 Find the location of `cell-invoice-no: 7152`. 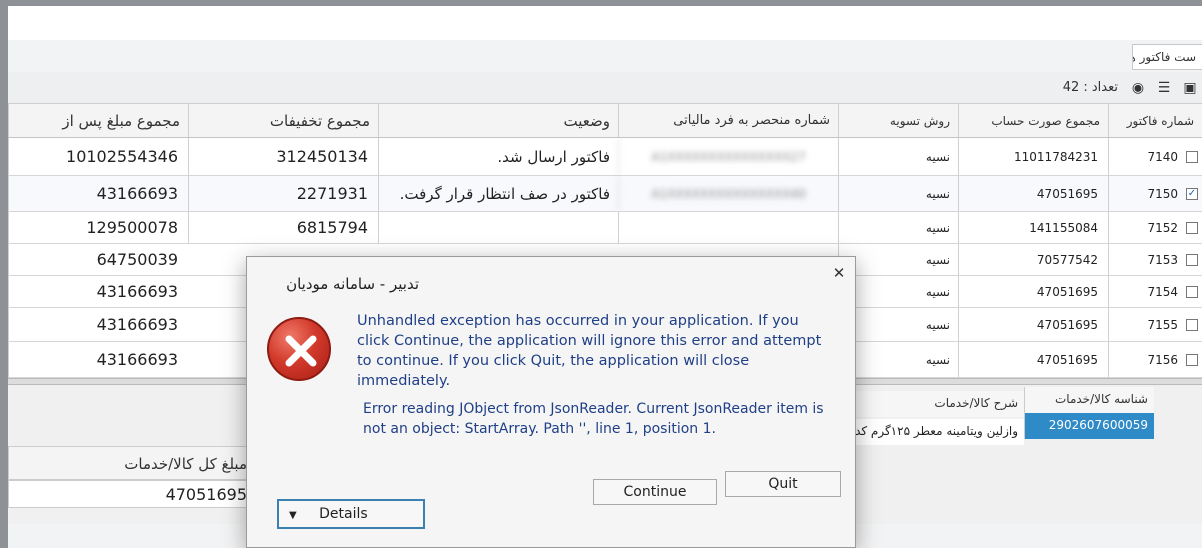

cell-invoice-no: 7152 is located at coordinates (1155, 227).